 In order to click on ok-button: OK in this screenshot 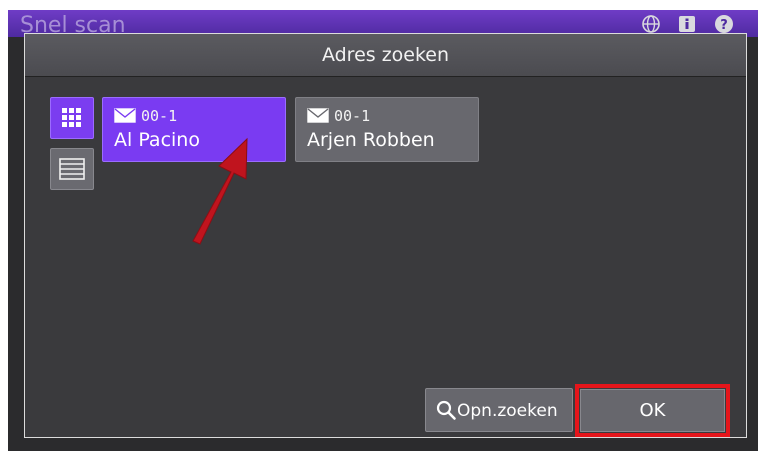, I will do `click(652, 410)`.